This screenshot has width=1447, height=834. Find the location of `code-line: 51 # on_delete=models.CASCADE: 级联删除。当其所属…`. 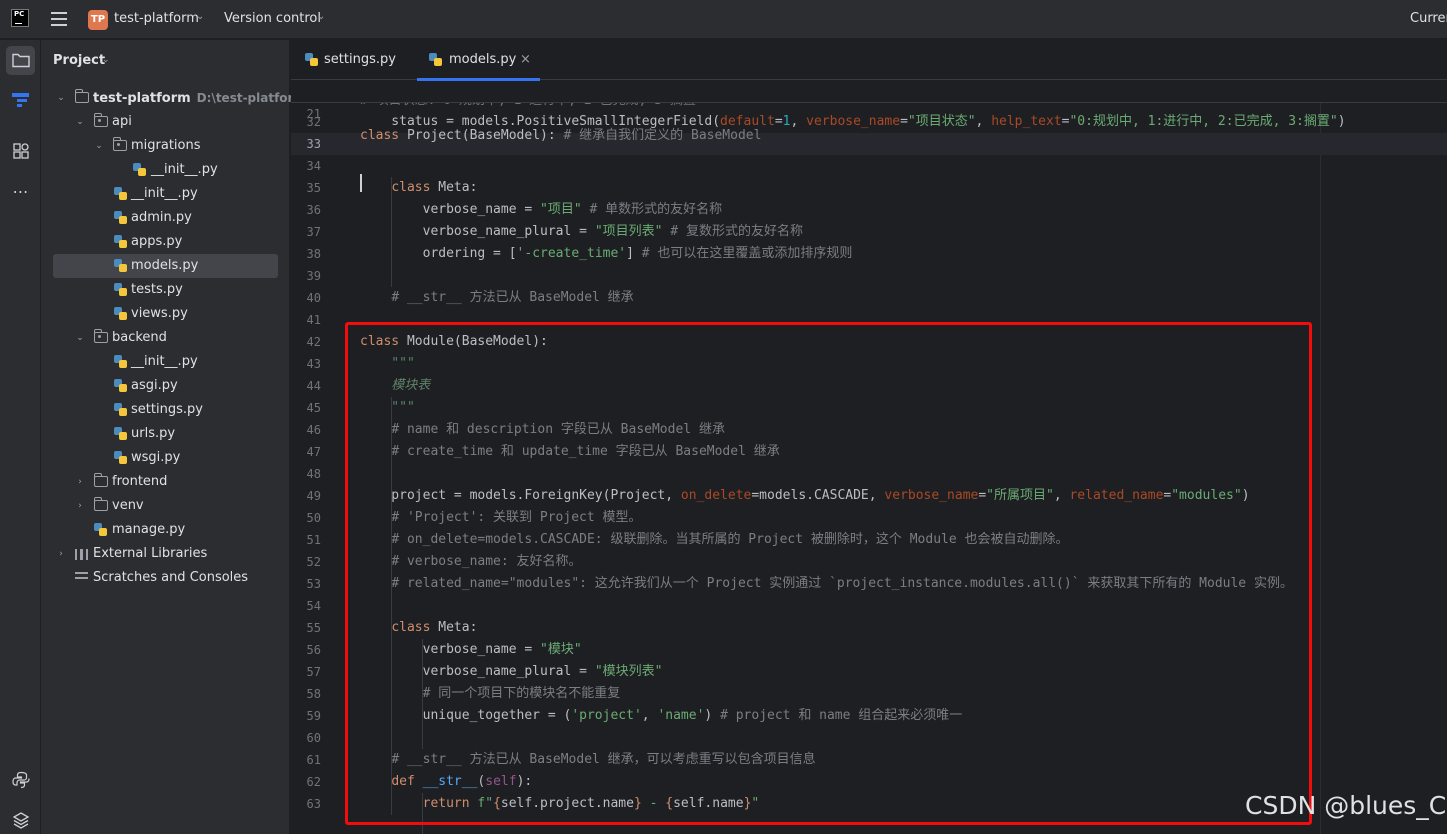

code-line: 51 # on_delete=models.CASCADE: 级联删除。当其所属… is located at coordinates (869, 540).